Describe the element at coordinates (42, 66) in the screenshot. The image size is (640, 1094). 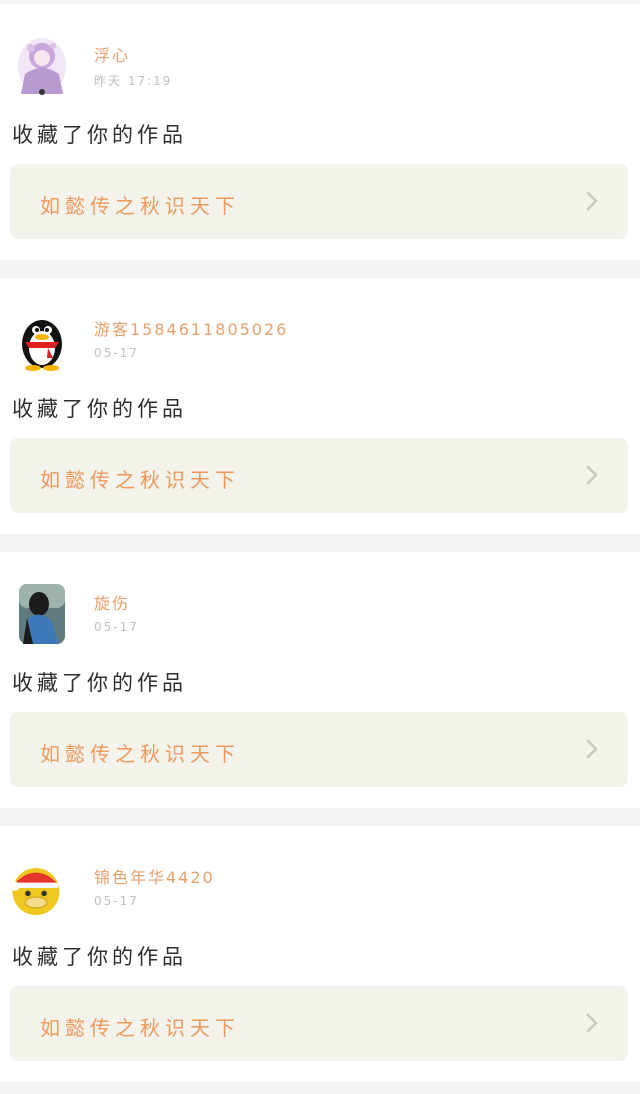
I see `anime-girl-avatar-icon` at that location.